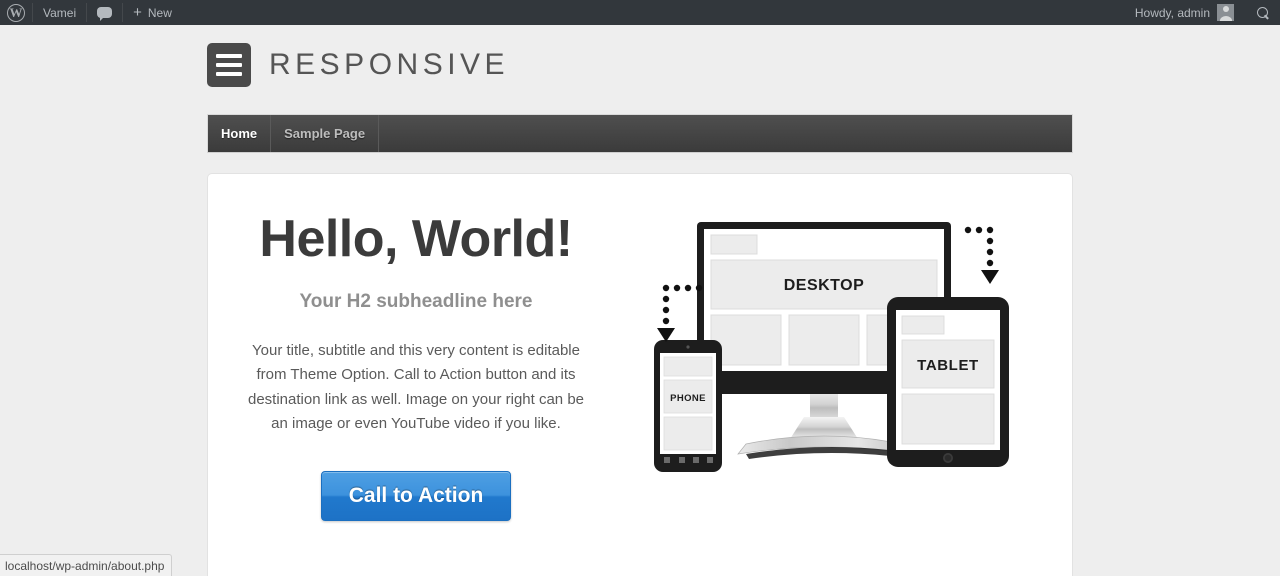  What do you see at coordinates (159, 12) in the screenshot?
I see `adminbar-new-label: New` at bounding box center [159, 12].